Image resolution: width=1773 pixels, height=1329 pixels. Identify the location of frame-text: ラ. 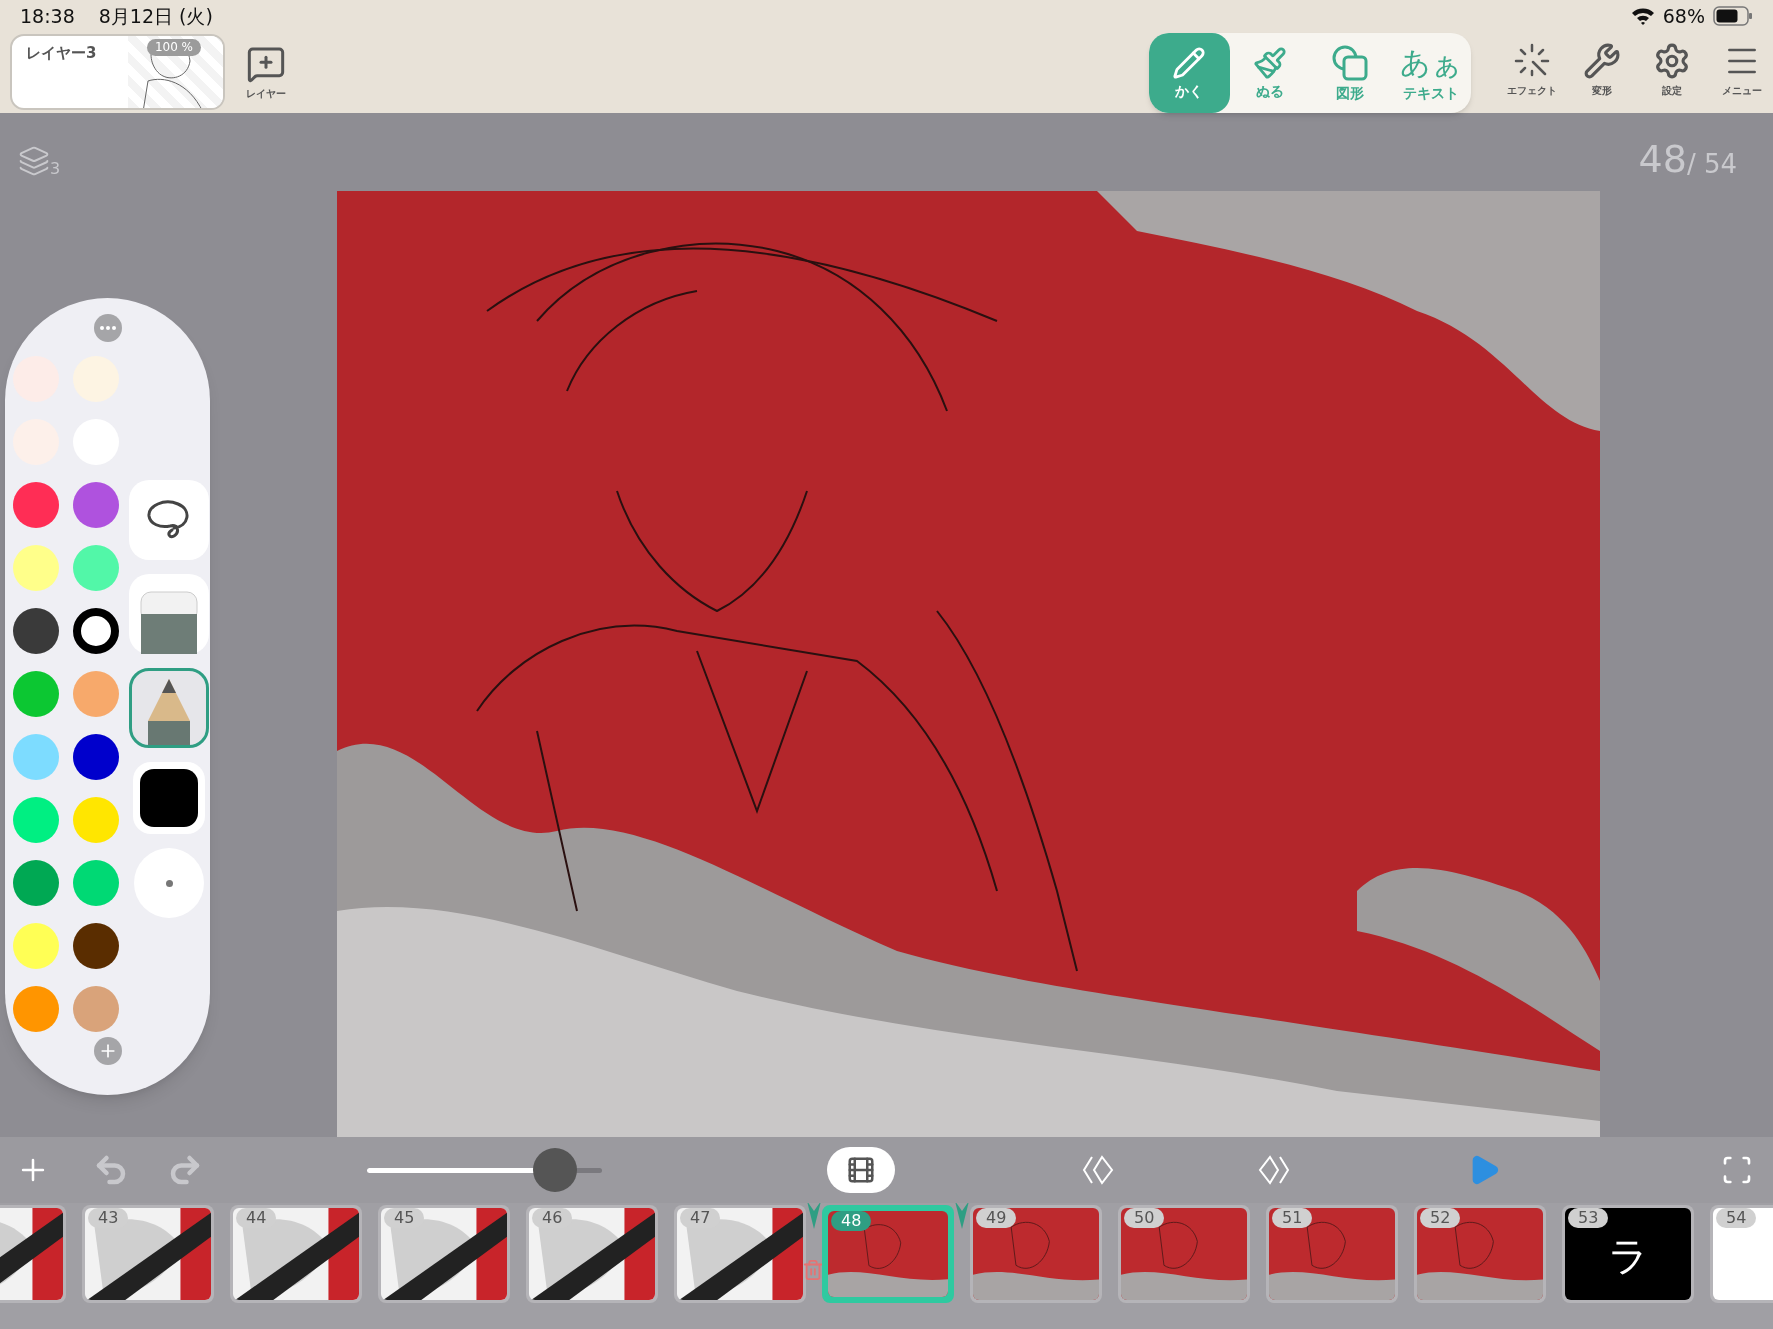
(1628, 1256).